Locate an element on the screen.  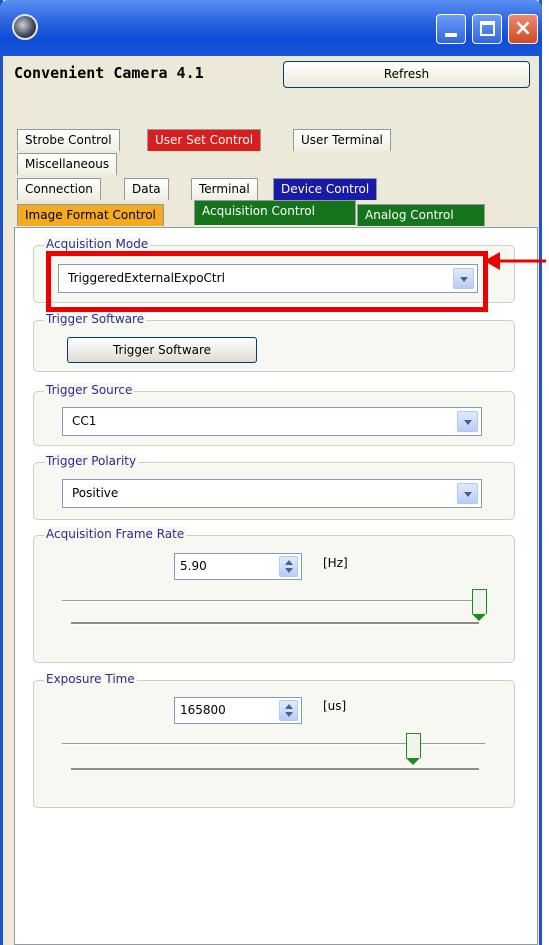
tab-miscellaneous: Miscellaneous is located at coordinates (67, 164).